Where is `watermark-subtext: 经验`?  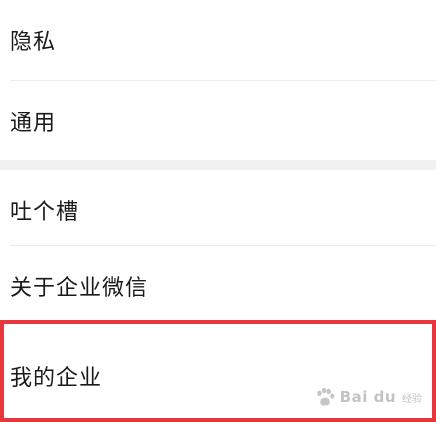 watermark-subtext: 经验 is located at coordinates (412, 399).